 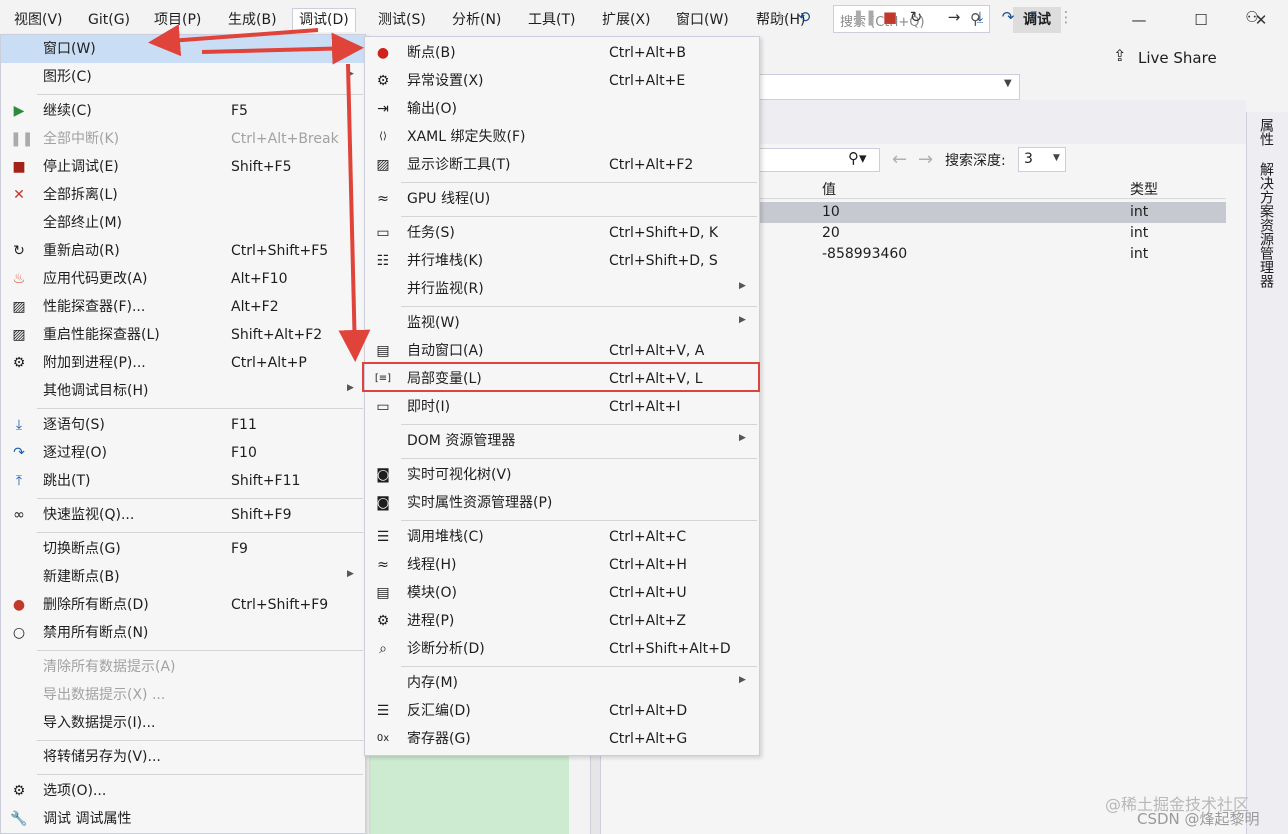 What do you see at coordinates (476, 20) in the screenshot?
I see `menubar-item-6: 分析(N)` at bounding box center [476, 20].